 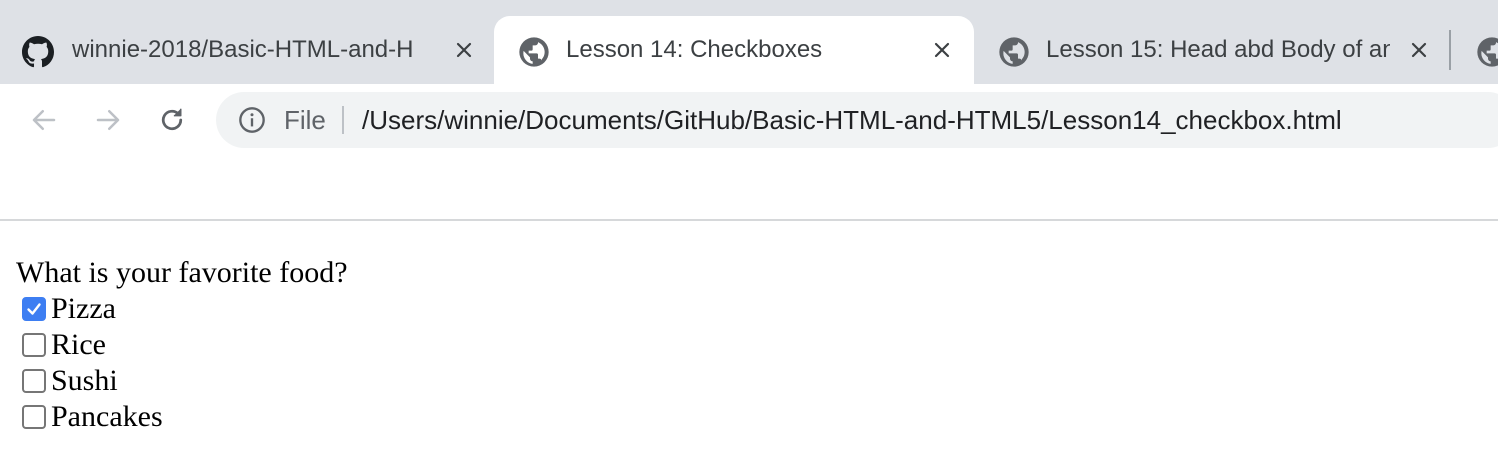 I want to click on option-pancakes: Pancakes, so click(x=92, y=417).